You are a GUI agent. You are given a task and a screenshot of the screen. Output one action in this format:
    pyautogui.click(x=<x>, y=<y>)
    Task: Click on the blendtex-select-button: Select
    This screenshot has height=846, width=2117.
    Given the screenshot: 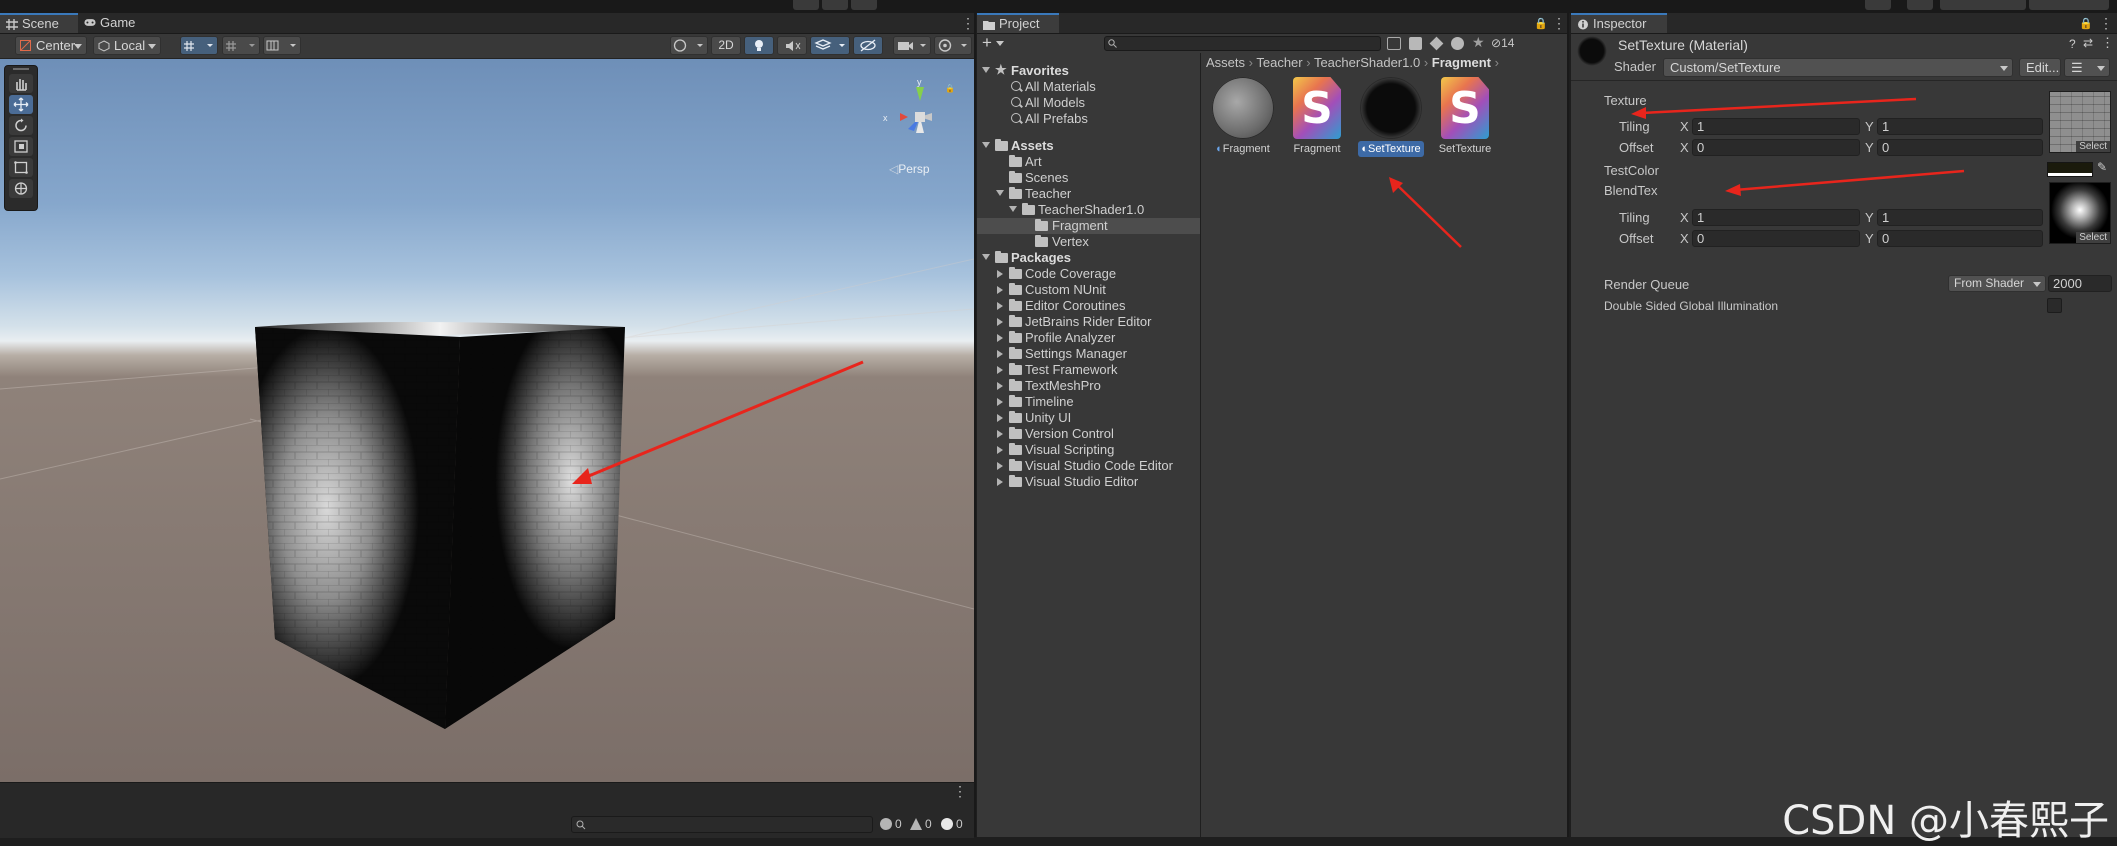 What is the action you would take?
    pyautogui.click(x=2093, y=237)
    